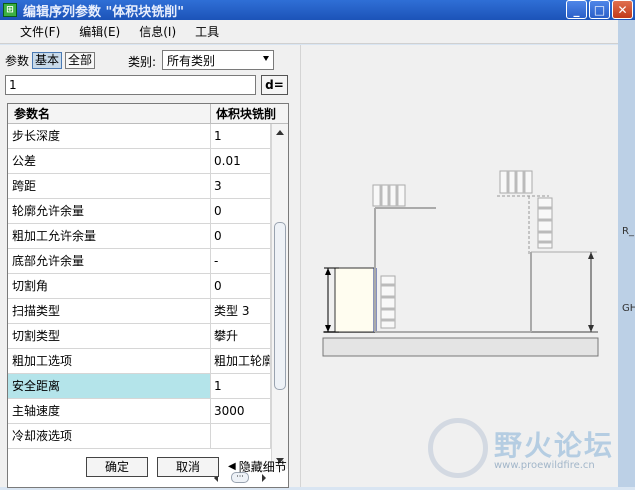 The height and width of the screenshot is (490, 635). I want to click on tool-top-left-icon, so click(389, 195).